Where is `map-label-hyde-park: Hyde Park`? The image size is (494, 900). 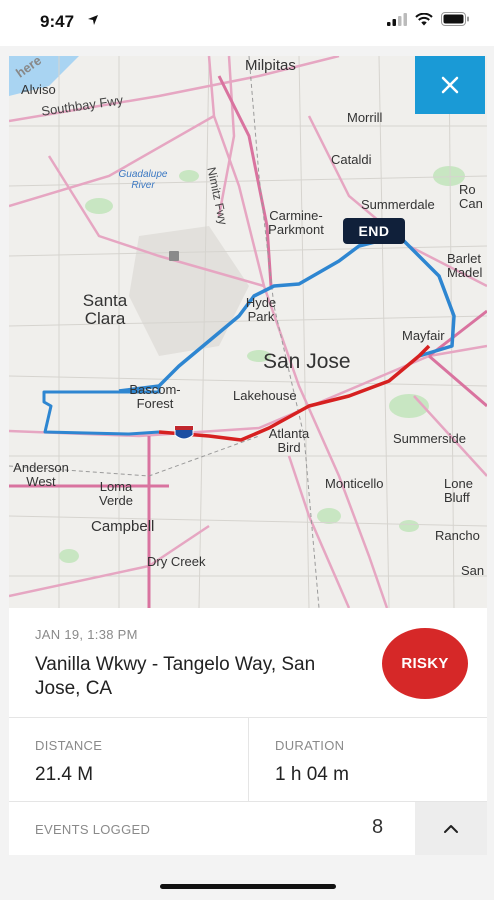 map-label-hyde-park: Hyde Park is located at coordinates (261, 309).